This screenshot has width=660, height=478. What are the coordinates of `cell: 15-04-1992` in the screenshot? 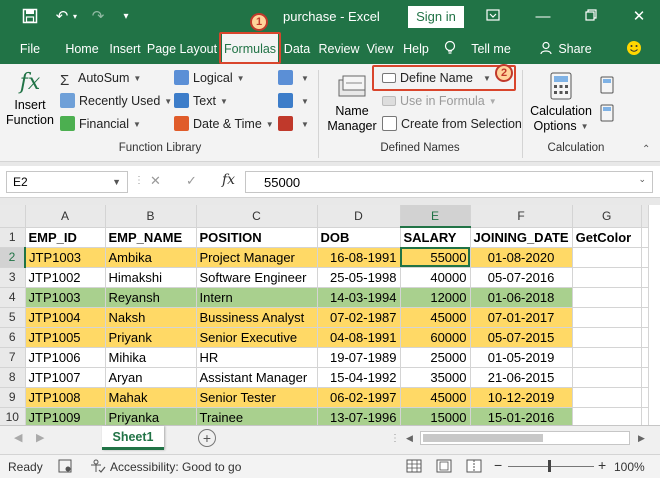 It's located at (359, 377).